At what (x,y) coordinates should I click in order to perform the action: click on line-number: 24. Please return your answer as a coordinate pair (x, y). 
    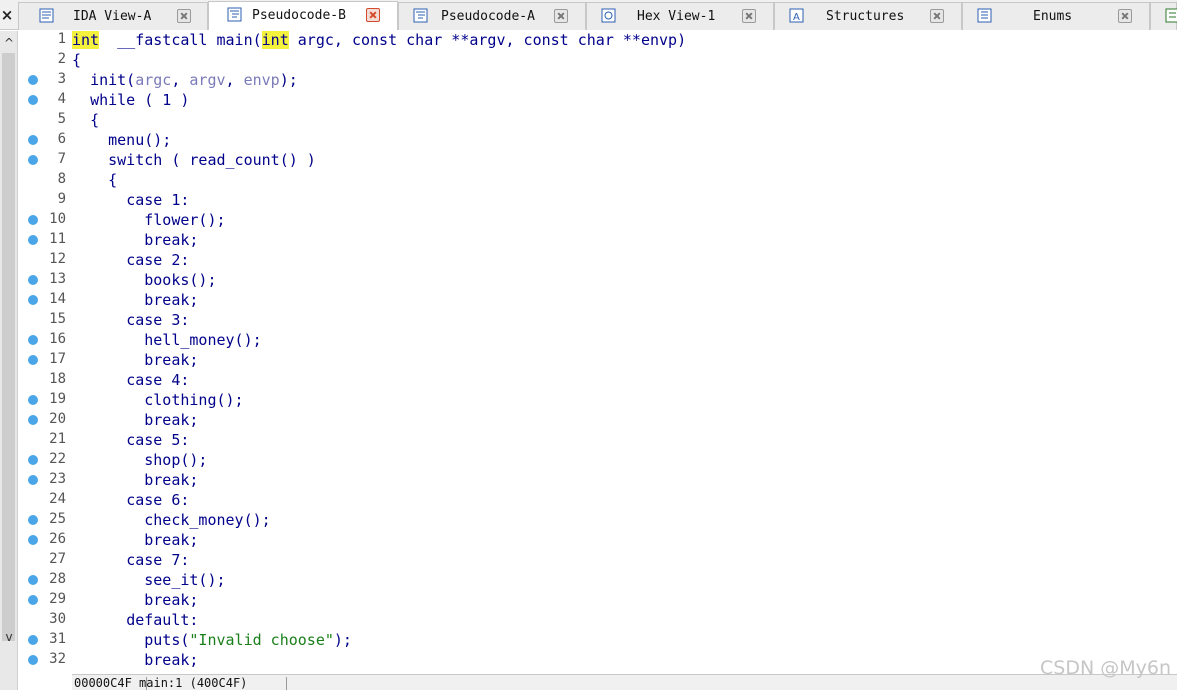
    Looking at the image, I should click on (57, 499).